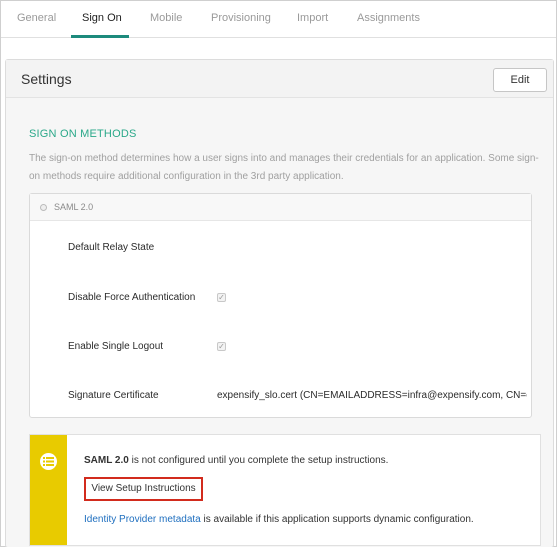 This screenshot has width=557, height=547. What do you see at coordinates (116, 346) in the screenshot?
I see `enable-single-logout-label: Enable Single Logout` at bounding box center [116, 346].